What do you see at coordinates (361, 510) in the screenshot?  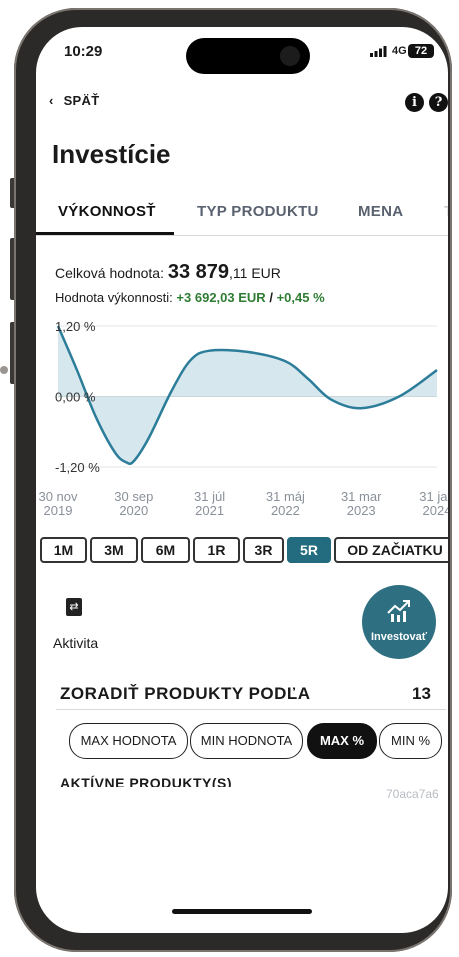 I see `x-tick-label: 2023` at bounding box center [361, 510].